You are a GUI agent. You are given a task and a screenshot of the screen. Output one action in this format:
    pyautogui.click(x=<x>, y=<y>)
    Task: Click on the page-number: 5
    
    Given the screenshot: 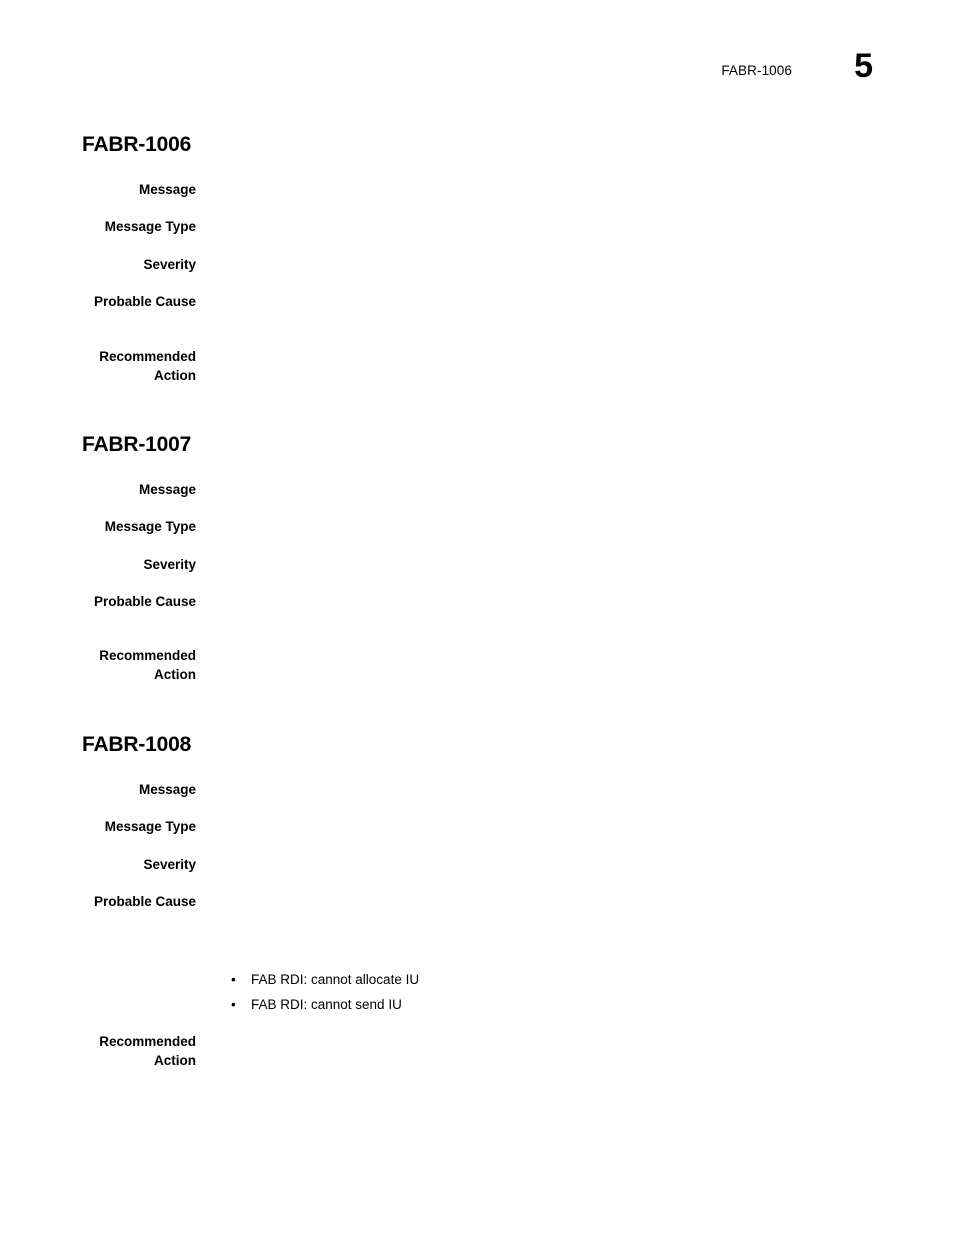 What is the action you would take?
    pyautogui.click(x=863, y=66)
    